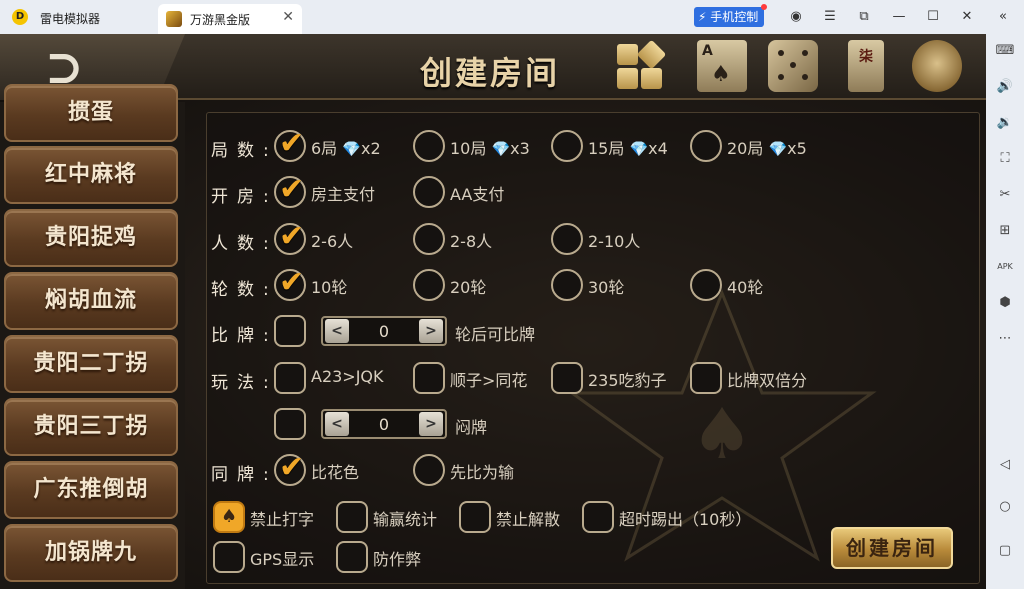 The height and width of the screenshot is (589, 1024). What do you see at coordinates (641, 65) in the screenshot?
I see `all-games-icon` at bounding box center [641, 65].